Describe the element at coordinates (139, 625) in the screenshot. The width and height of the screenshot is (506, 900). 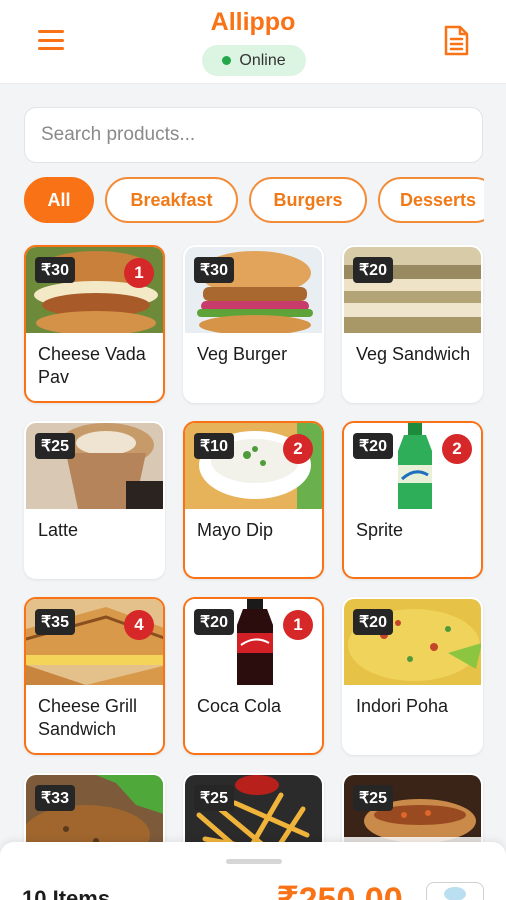
I see `quantity-badge: 4` at that location.